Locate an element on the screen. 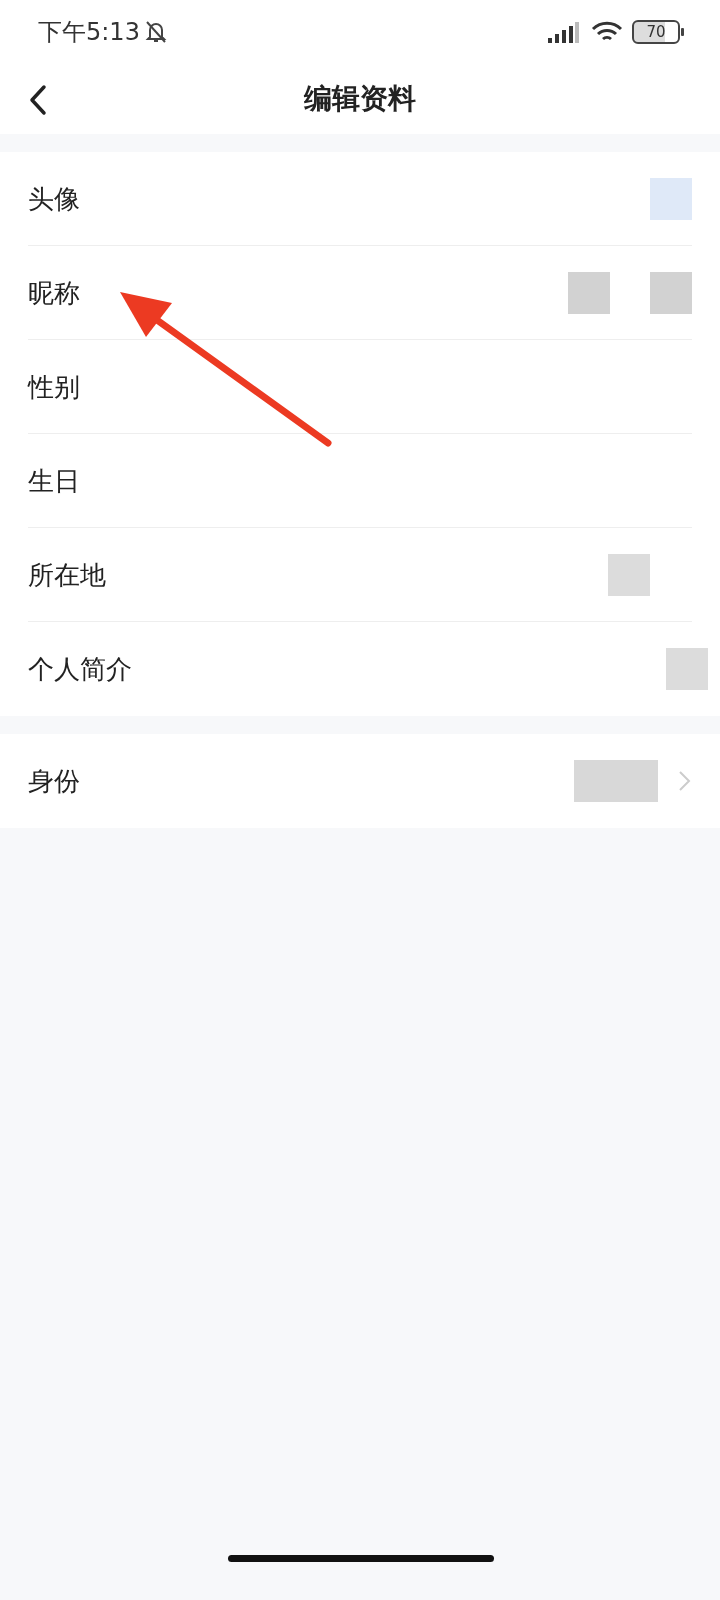  muted-bell-icon is located at coordinates (155, 32).